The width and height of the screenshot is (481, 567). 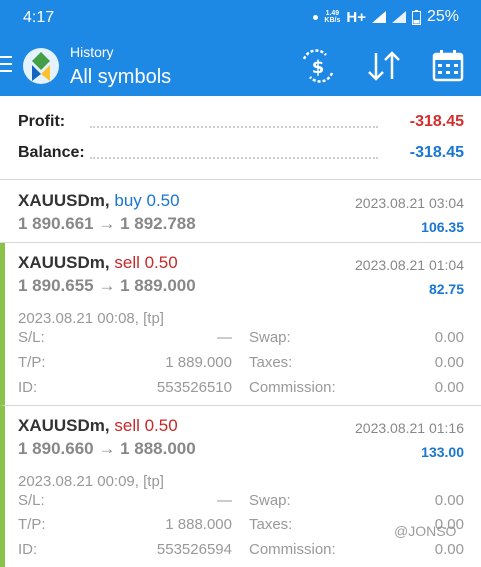 What do you see at coordinates (241, 389) in the screenshot?
I see `detail-row-id: ID: 553526510 Commission: 0.00` at bounding box center [241, 389].